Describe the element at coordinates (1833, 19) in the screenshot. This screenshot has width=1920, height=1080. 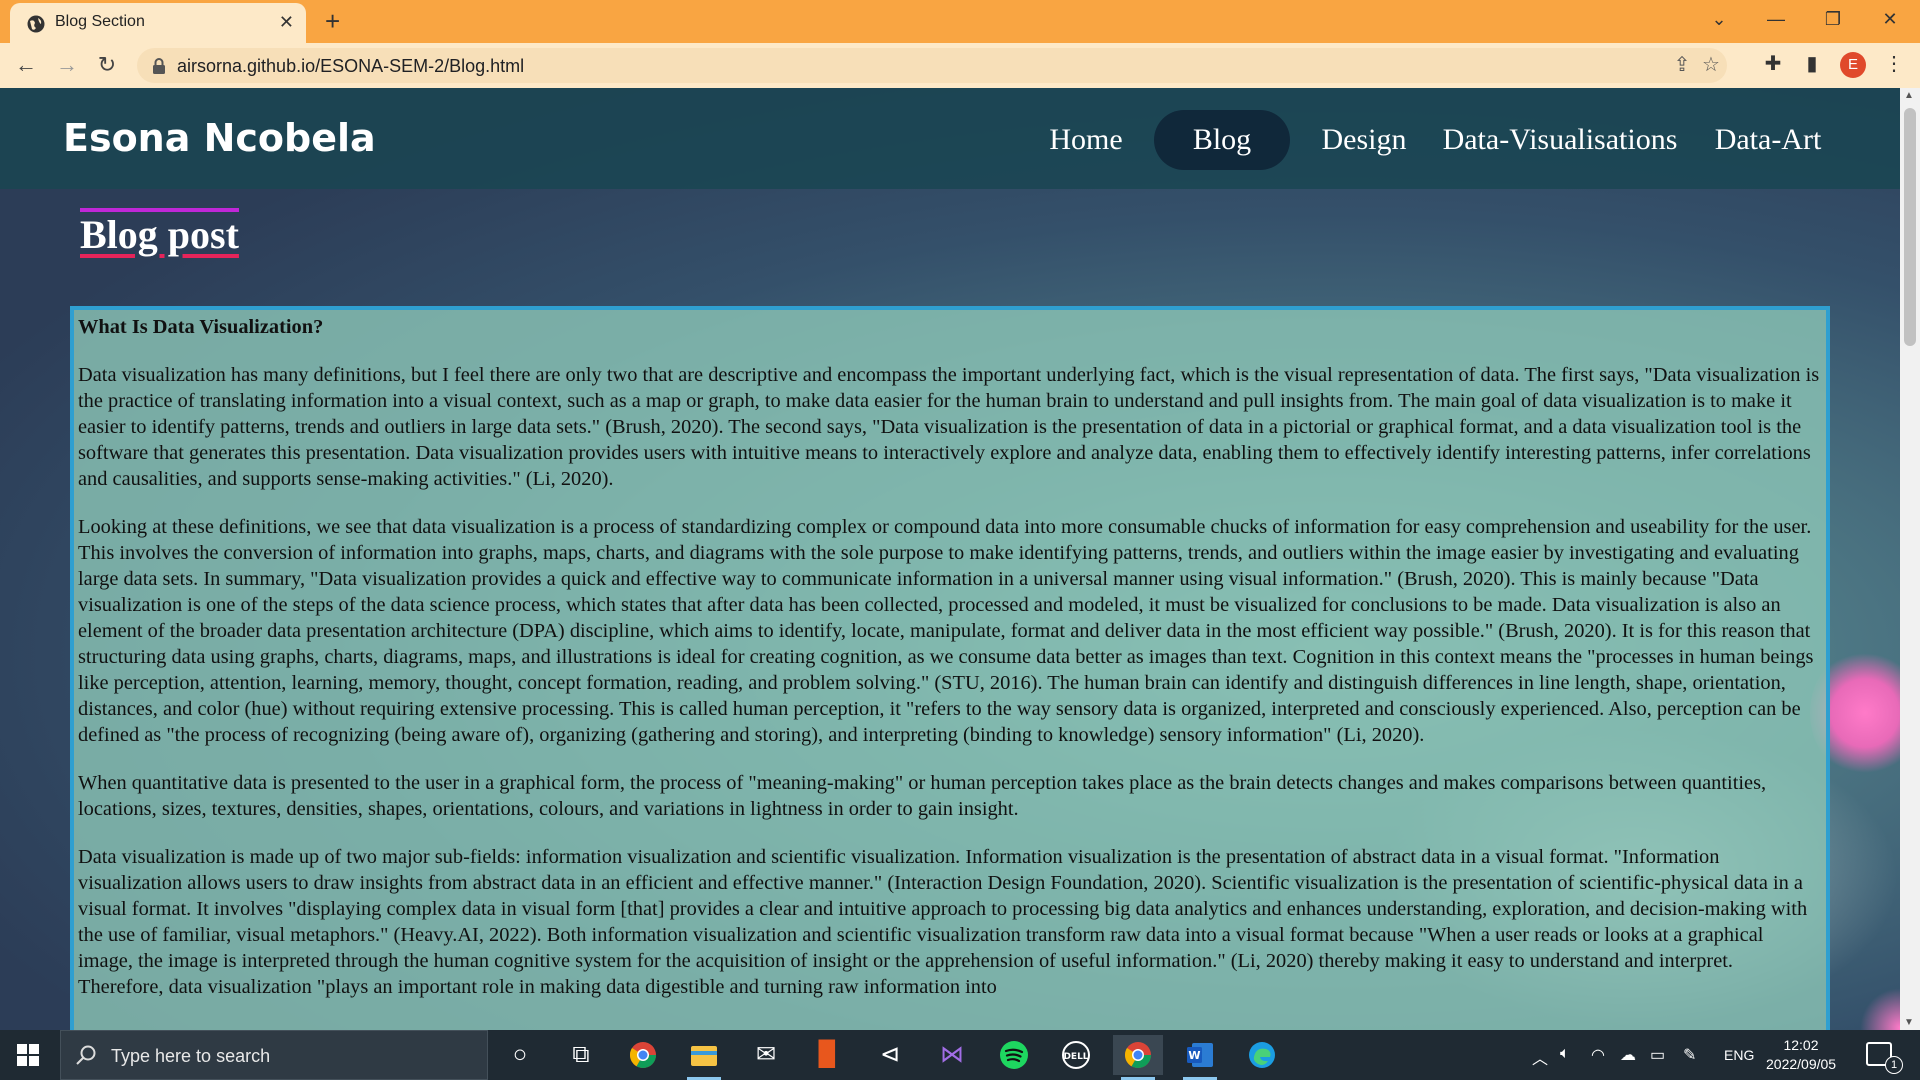
I see `restore-button: ❐` at that location.